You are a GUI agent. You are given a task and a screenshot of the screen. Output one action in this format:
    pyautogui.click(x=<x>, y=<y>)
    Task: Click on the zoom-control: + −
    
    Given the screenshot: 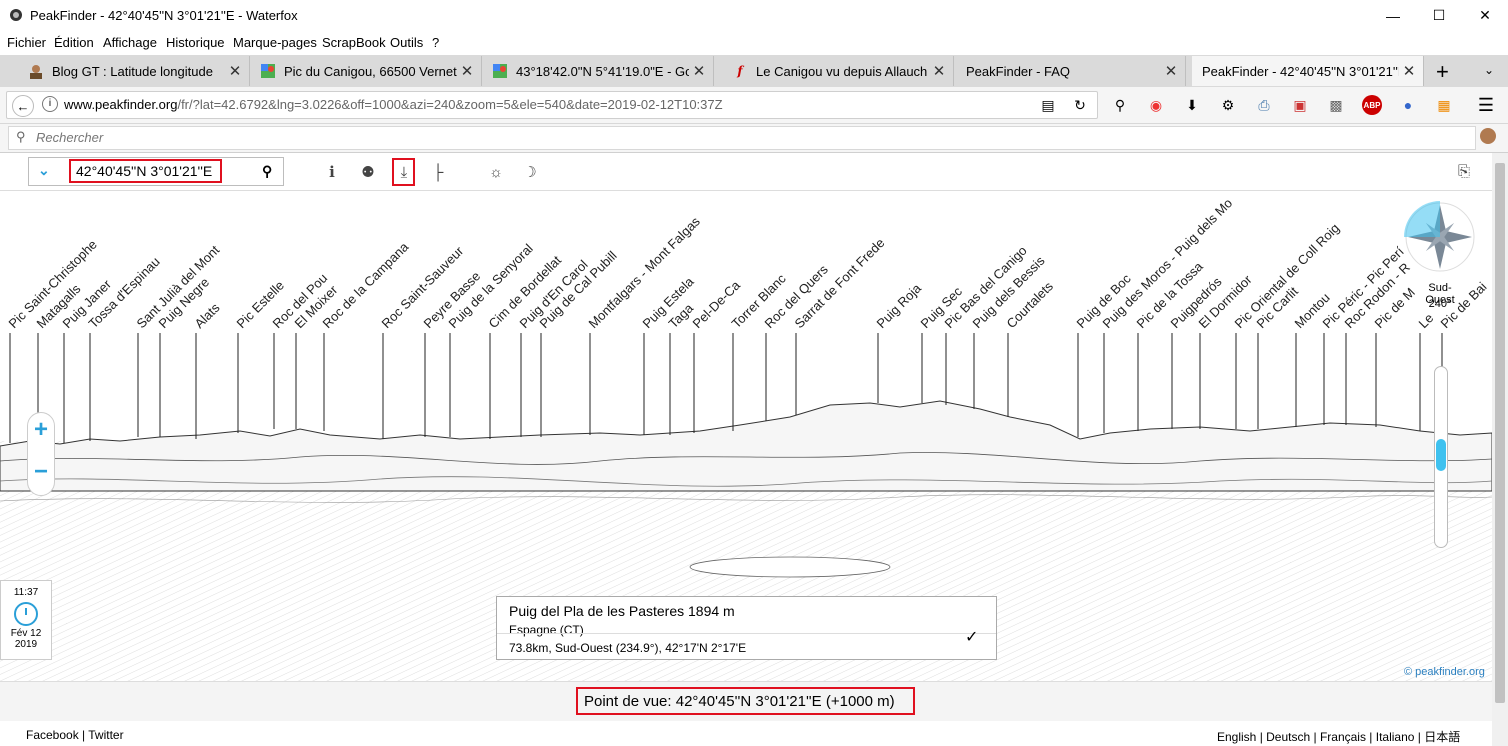 What is the action you would take?
    pyautogui.click(x=41, y=454)
    